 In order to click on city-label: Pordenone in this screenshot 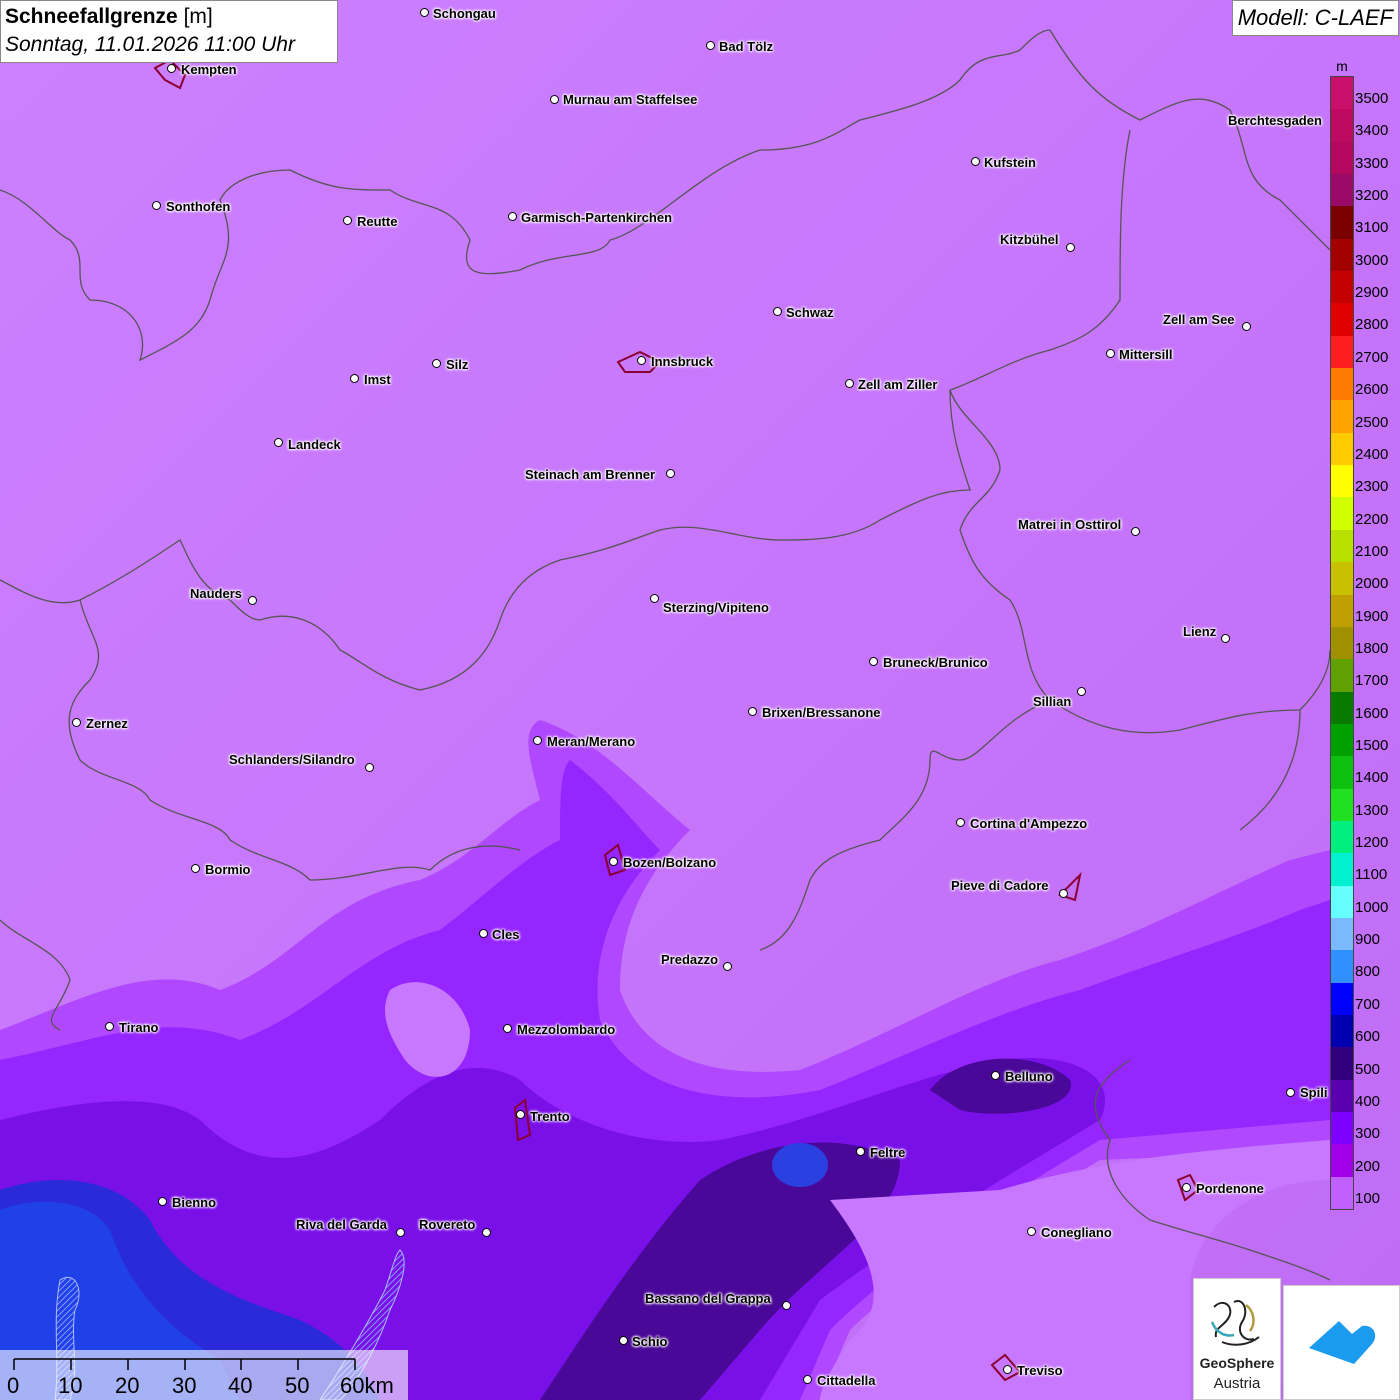, I will do `click(1230, 1188)`.